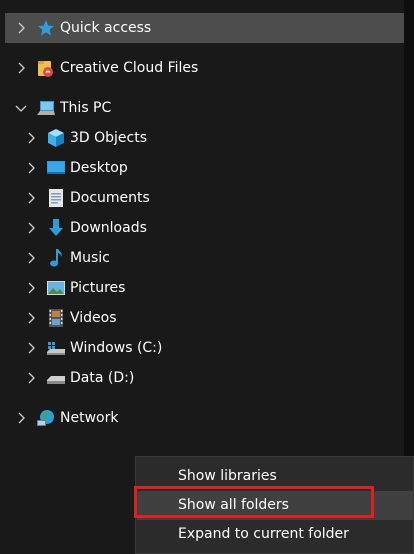 The width and height of the screenshot is (414, 554). I want to click on nav-label: Music, so click(90, 258).